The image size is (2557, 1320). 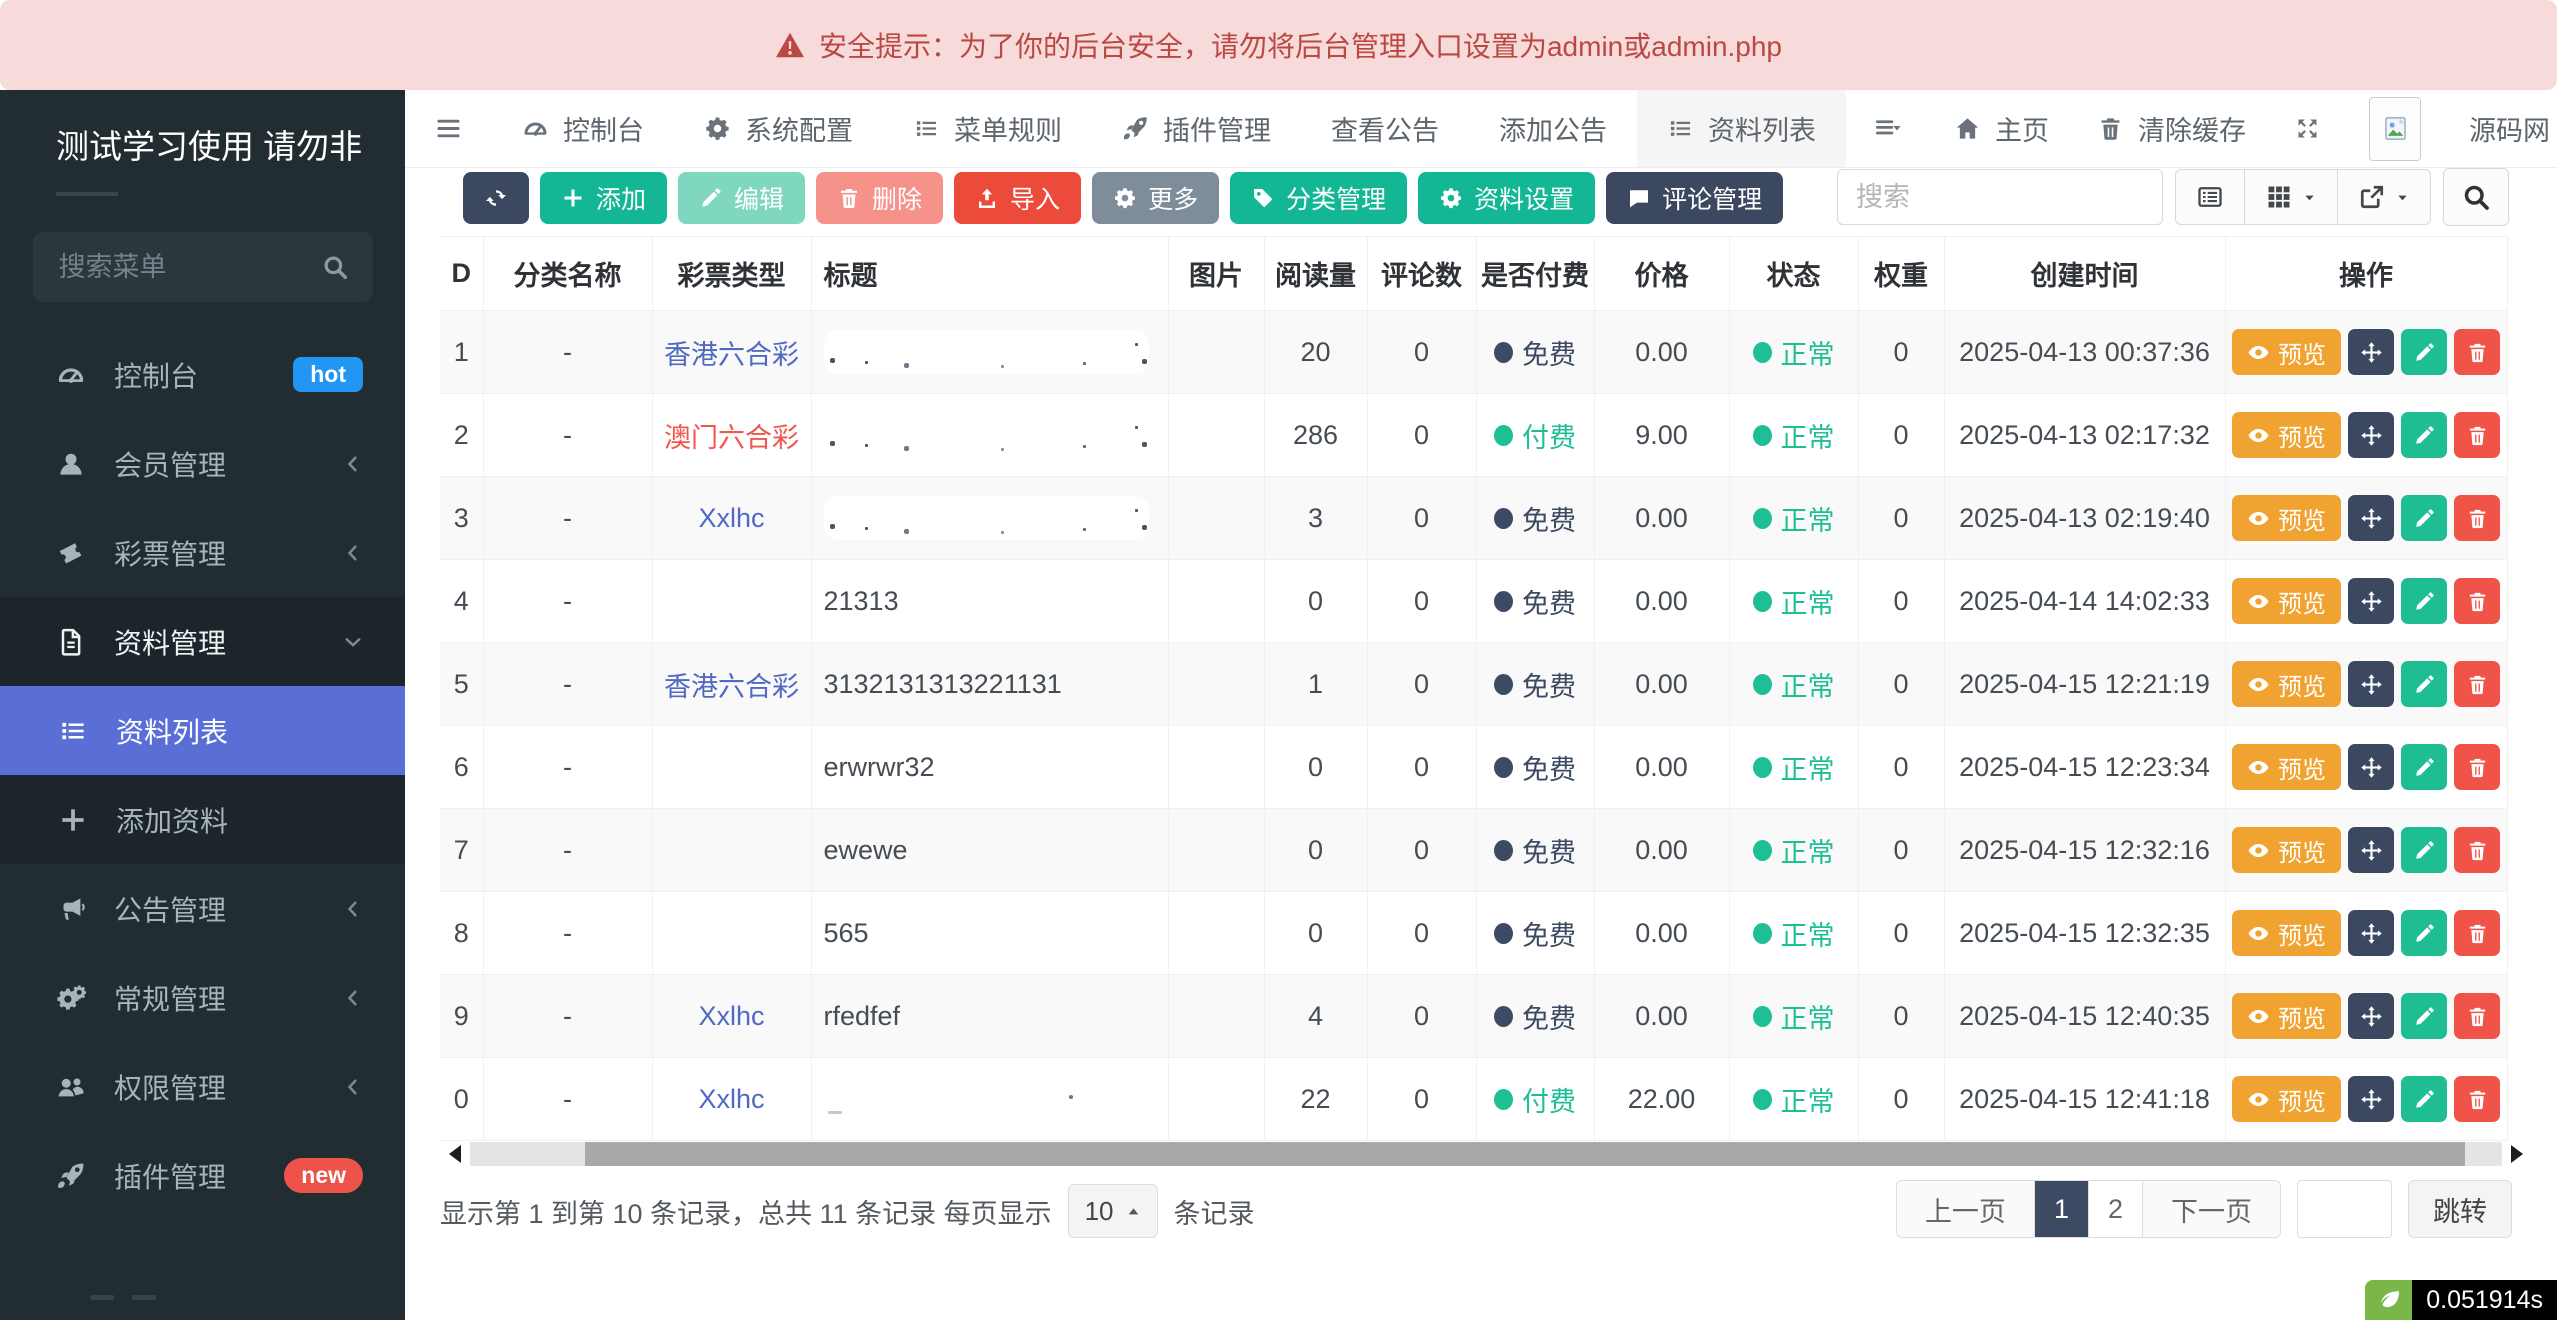 I want to click on sidebar-item-members: 会员管理, so click(x=202, y=463).